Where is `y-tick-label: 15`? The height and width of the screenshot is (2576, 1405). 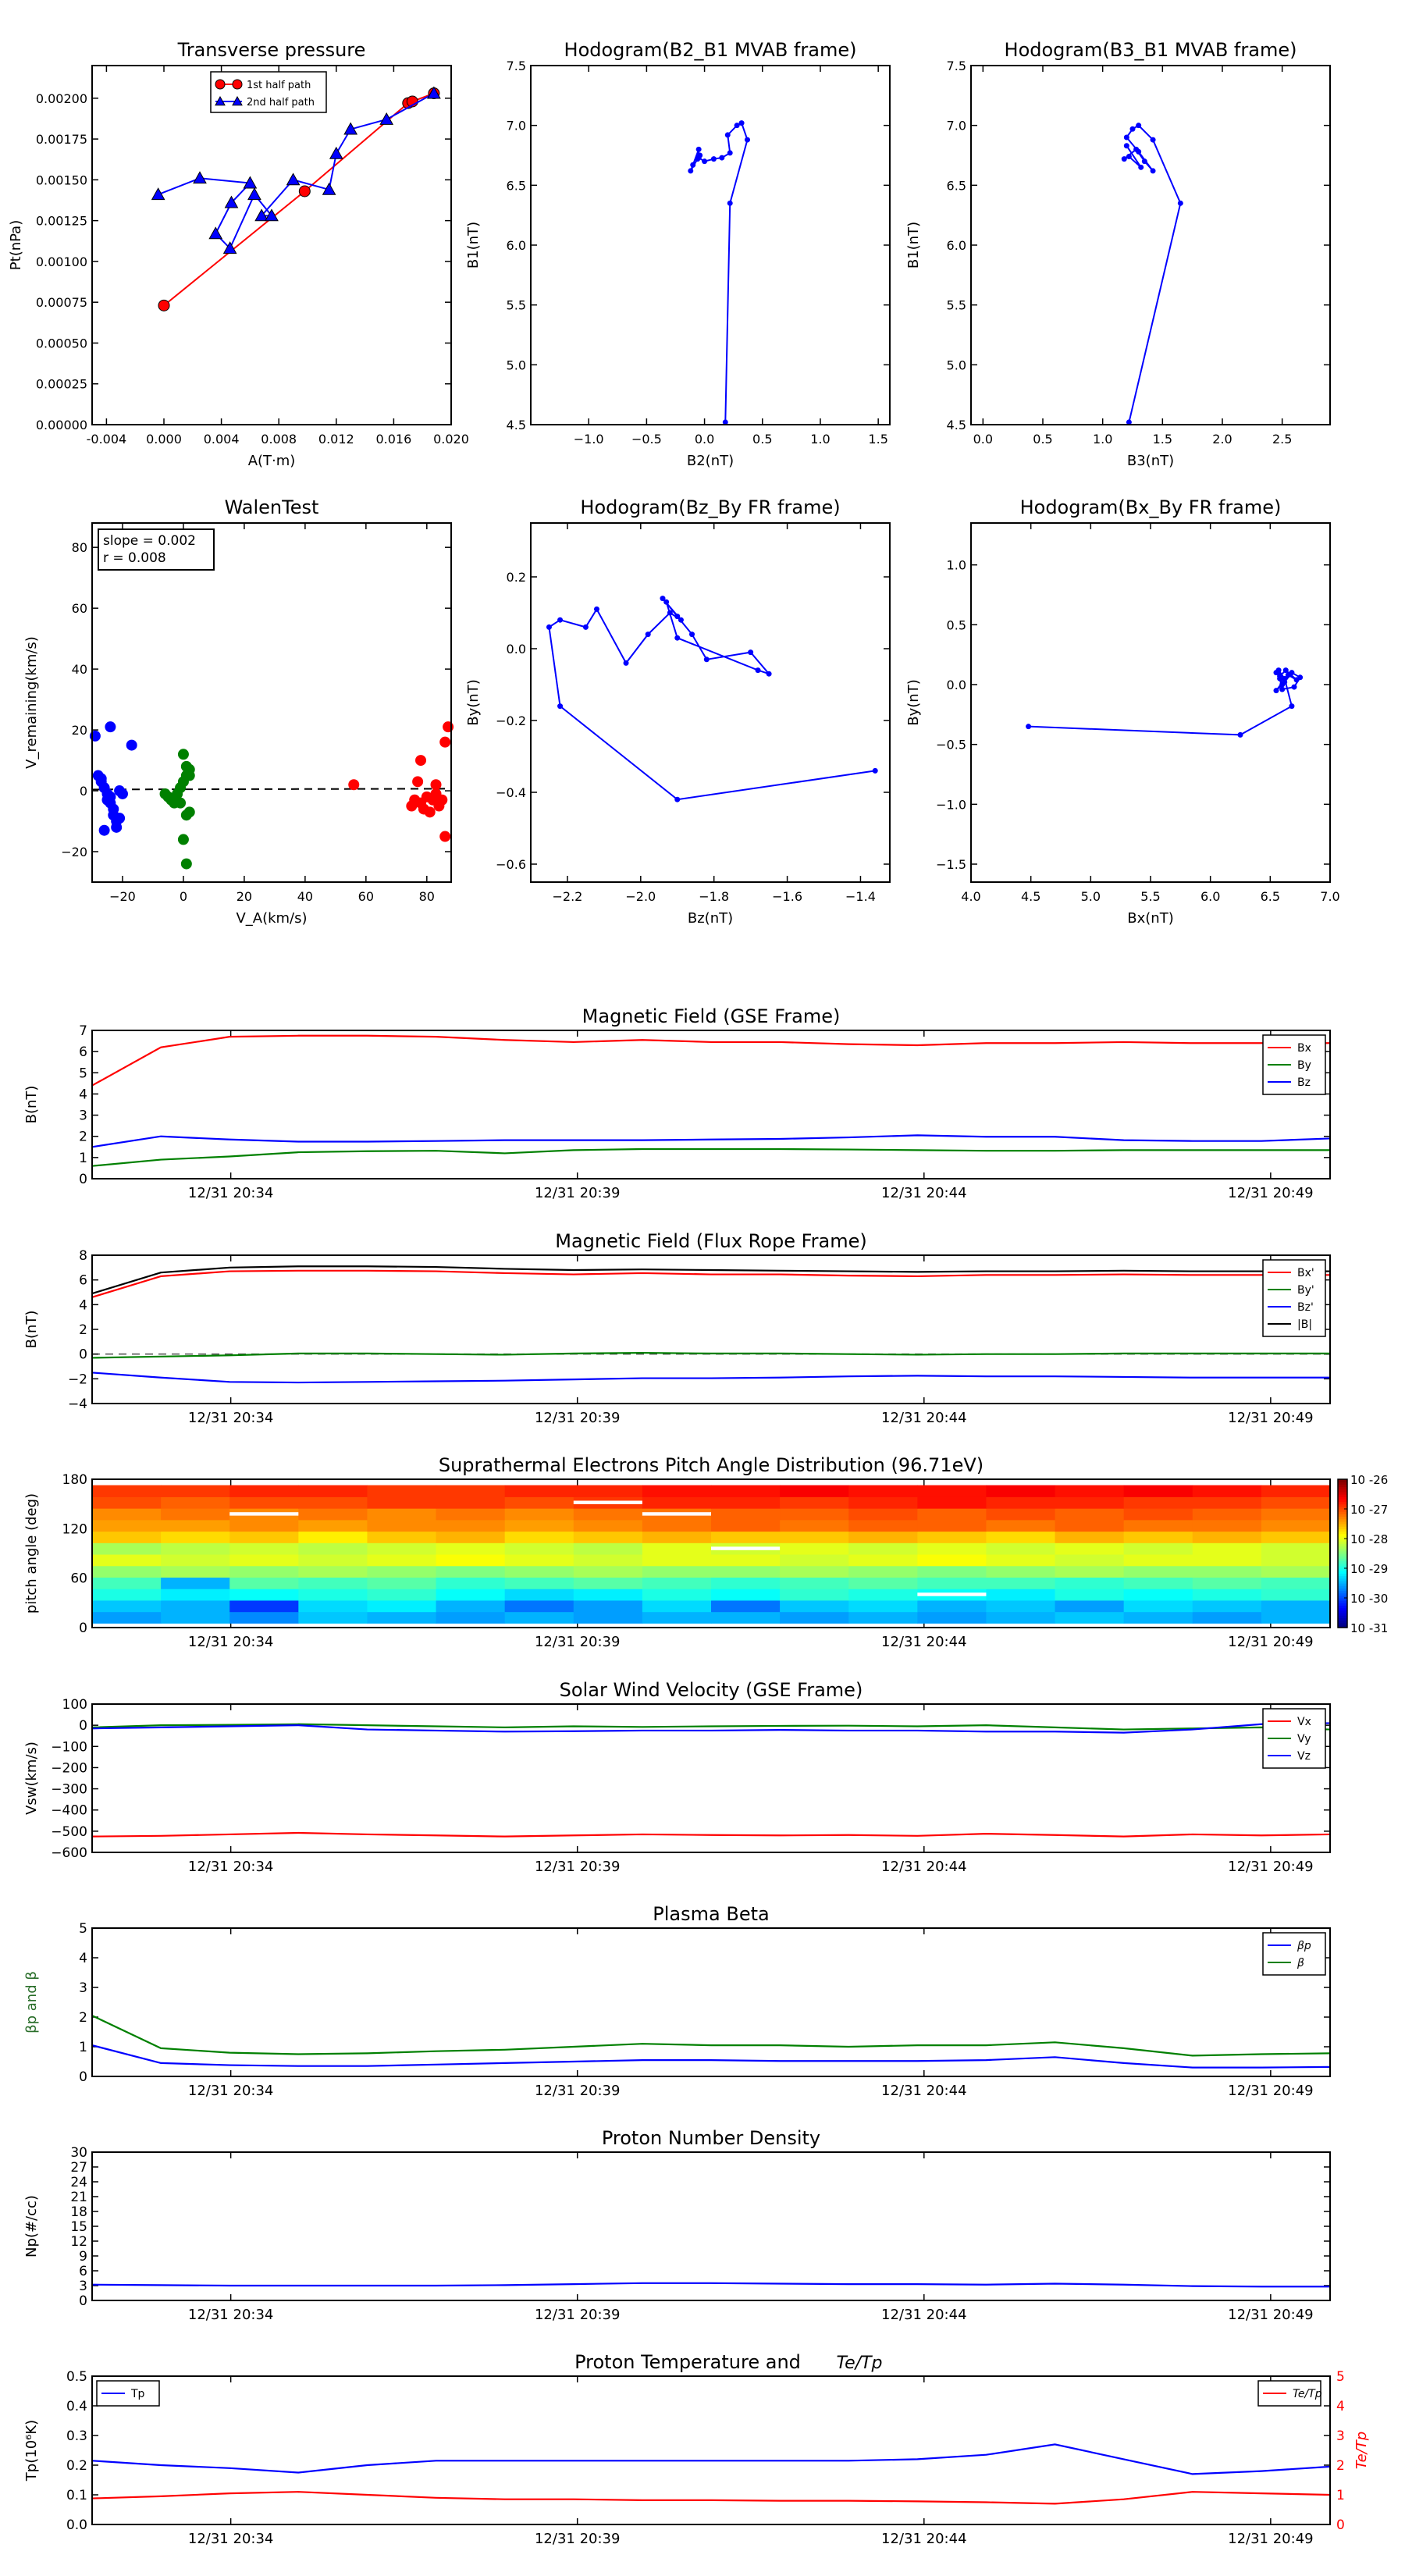
y-tick-label: 15 is located at coordinates (78, 2227).